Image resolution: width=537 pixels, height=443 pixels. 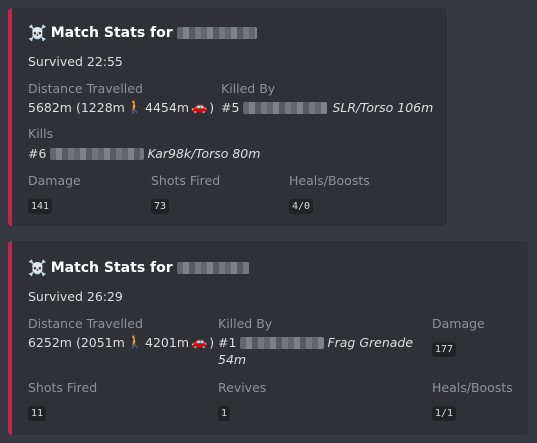 What do you see at coordinates (370, 342) in the screenshot?
I see `killed-by-detail: Frag Grenade` at bounding box center [370, 342].